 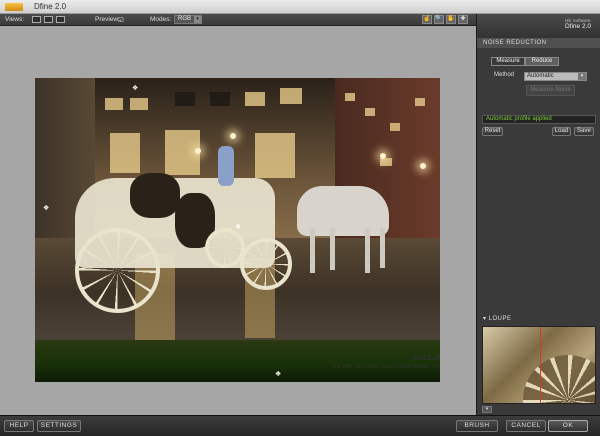 What do you see at coordinates (542, 61) in the screenshot?
I see `reduce-tab: Reduce` at bounding box center [542, 61].